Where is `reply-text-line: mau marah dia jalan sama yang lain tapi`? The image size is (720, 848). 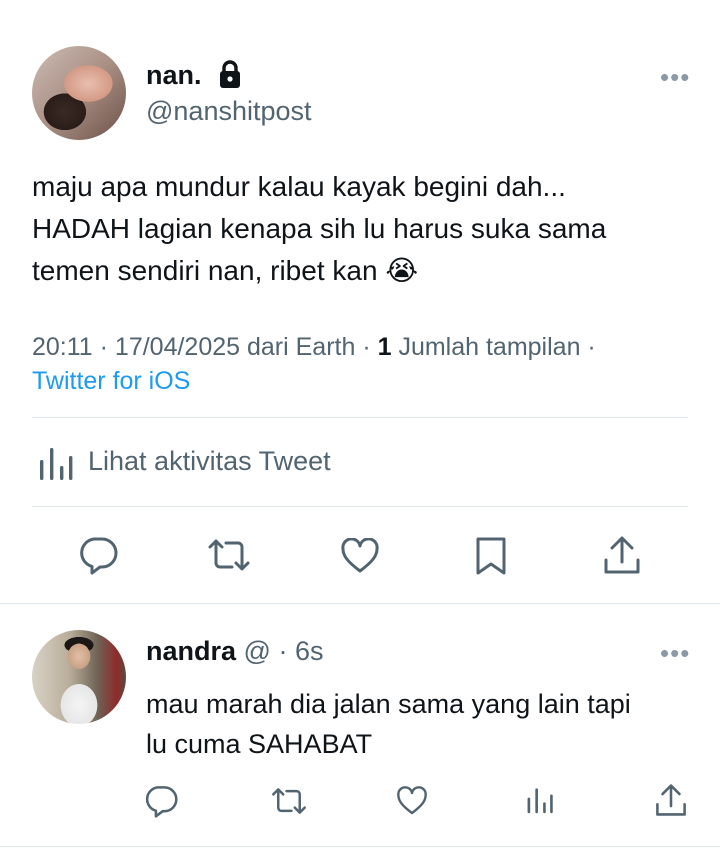 reply-text-line: mau marah dia jalan sama yang lain tapi is located at coordinates (388, 704).